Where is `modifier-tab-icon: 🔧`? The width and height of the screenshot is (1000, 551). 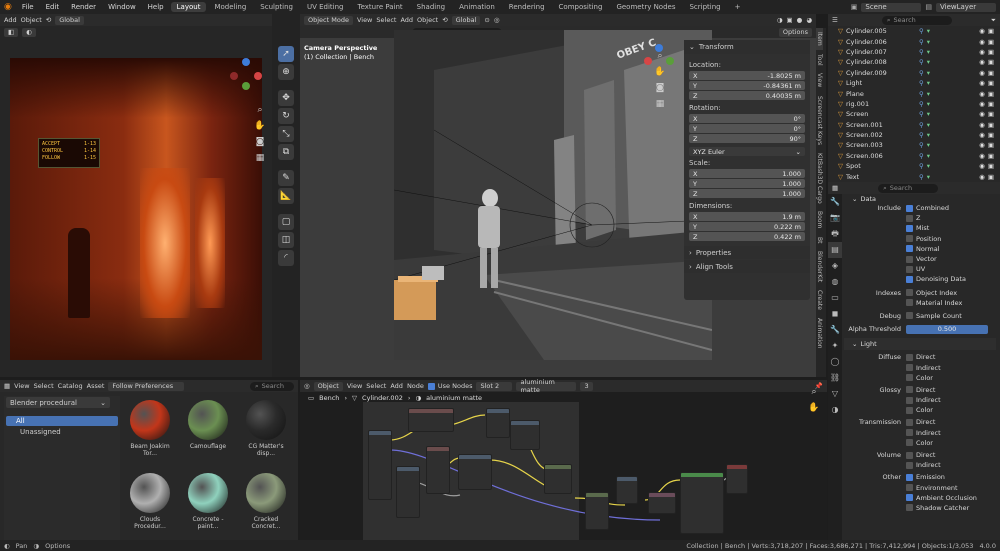
modifier-tab-icon: 🔧 is located at coordinates (835, 330).